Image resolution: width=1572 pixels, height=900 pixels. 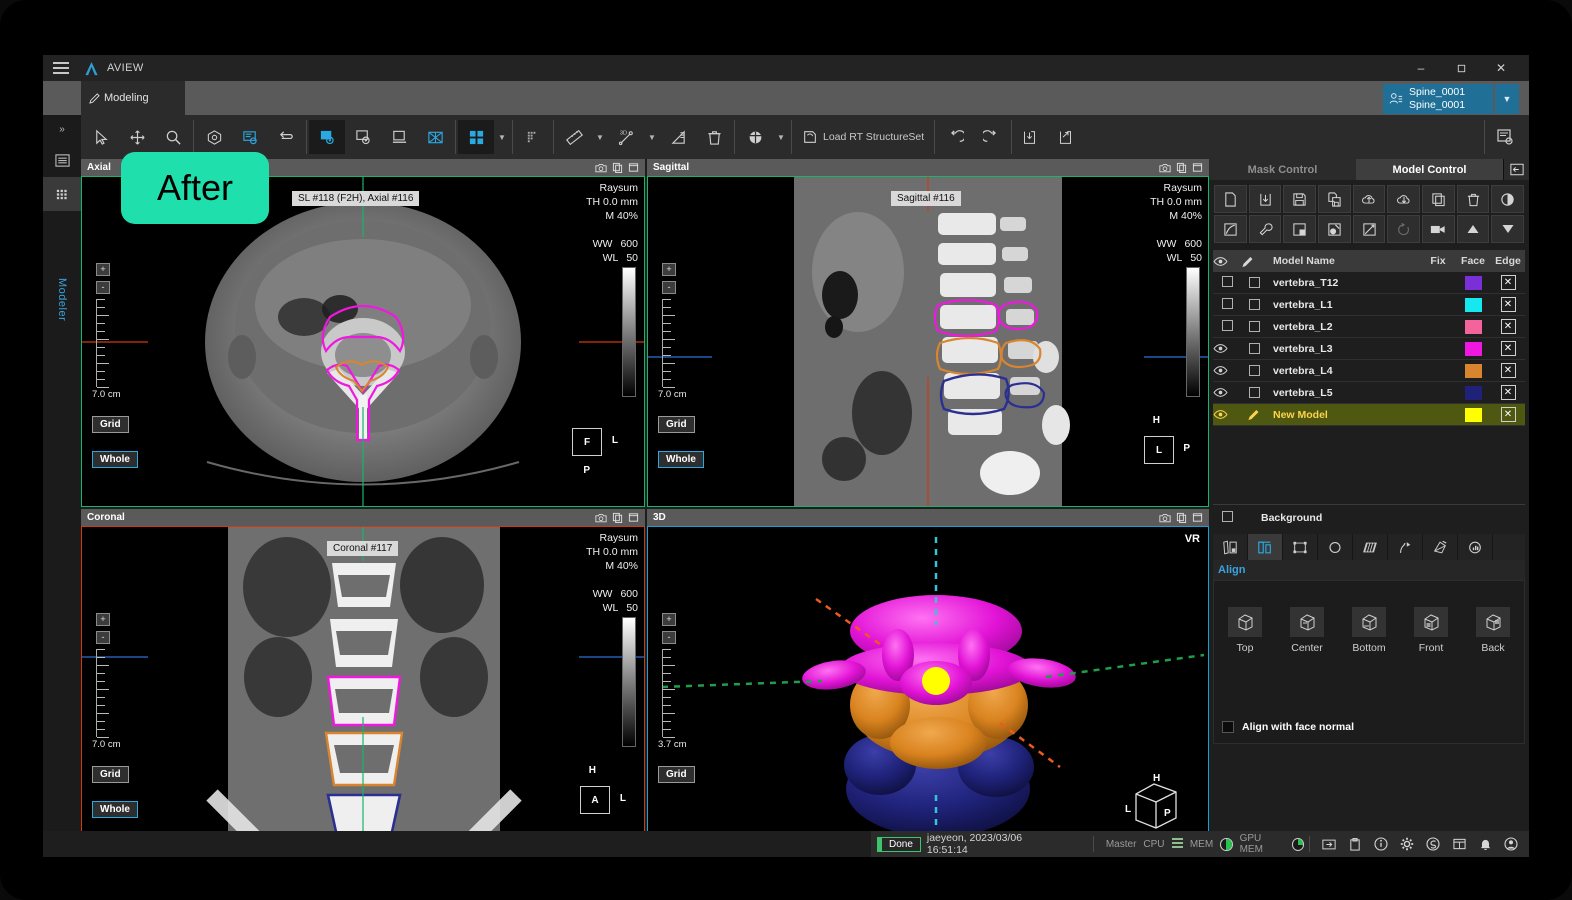 What do you see at coordinates (1265, 547) in the screenshot?
I see `subtab-align` at bounding box center [1265, 547].